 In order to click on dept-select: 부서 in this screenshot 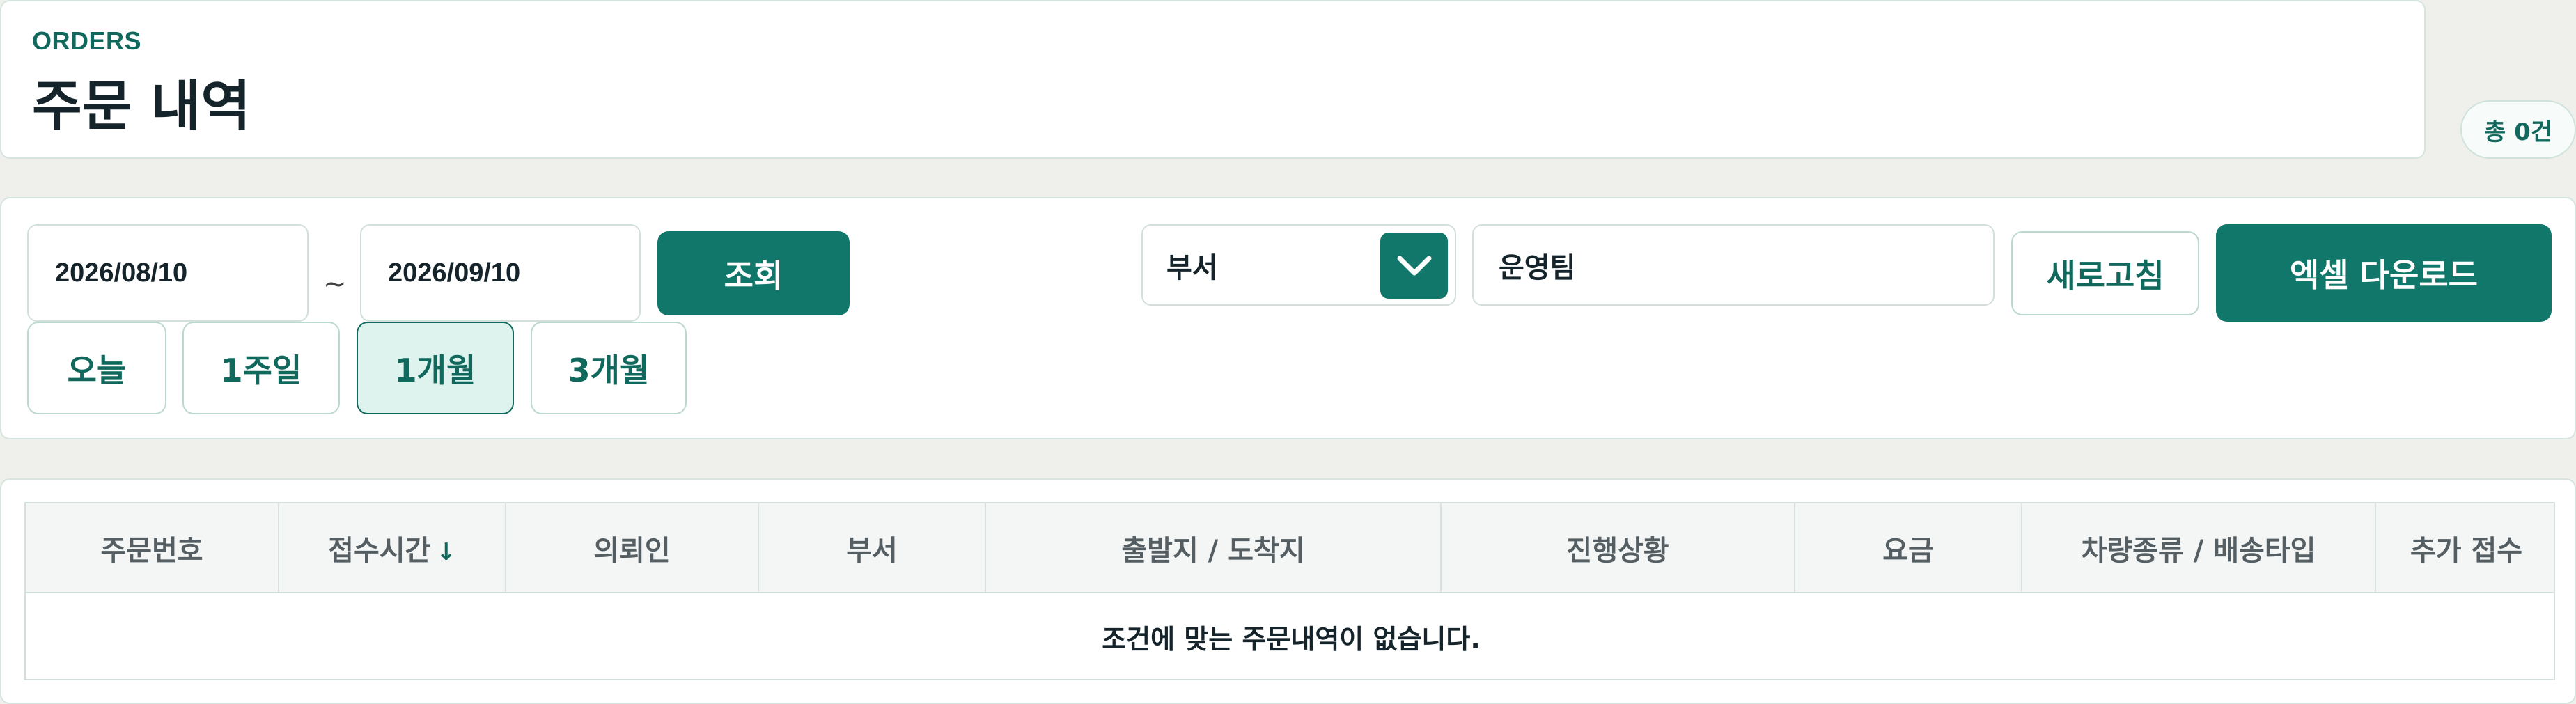, I will do `click(1298, 265)`.